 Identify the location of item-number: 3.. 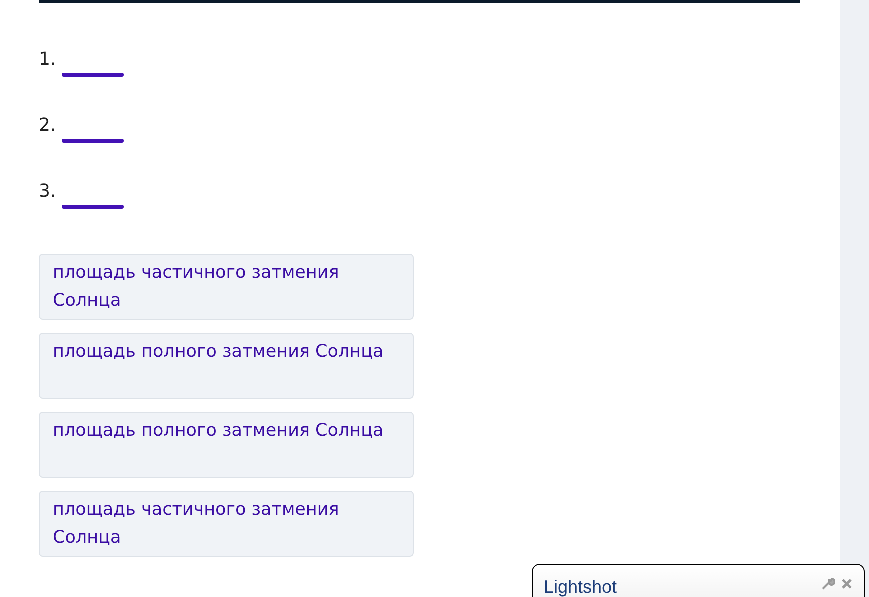
(47, 192).